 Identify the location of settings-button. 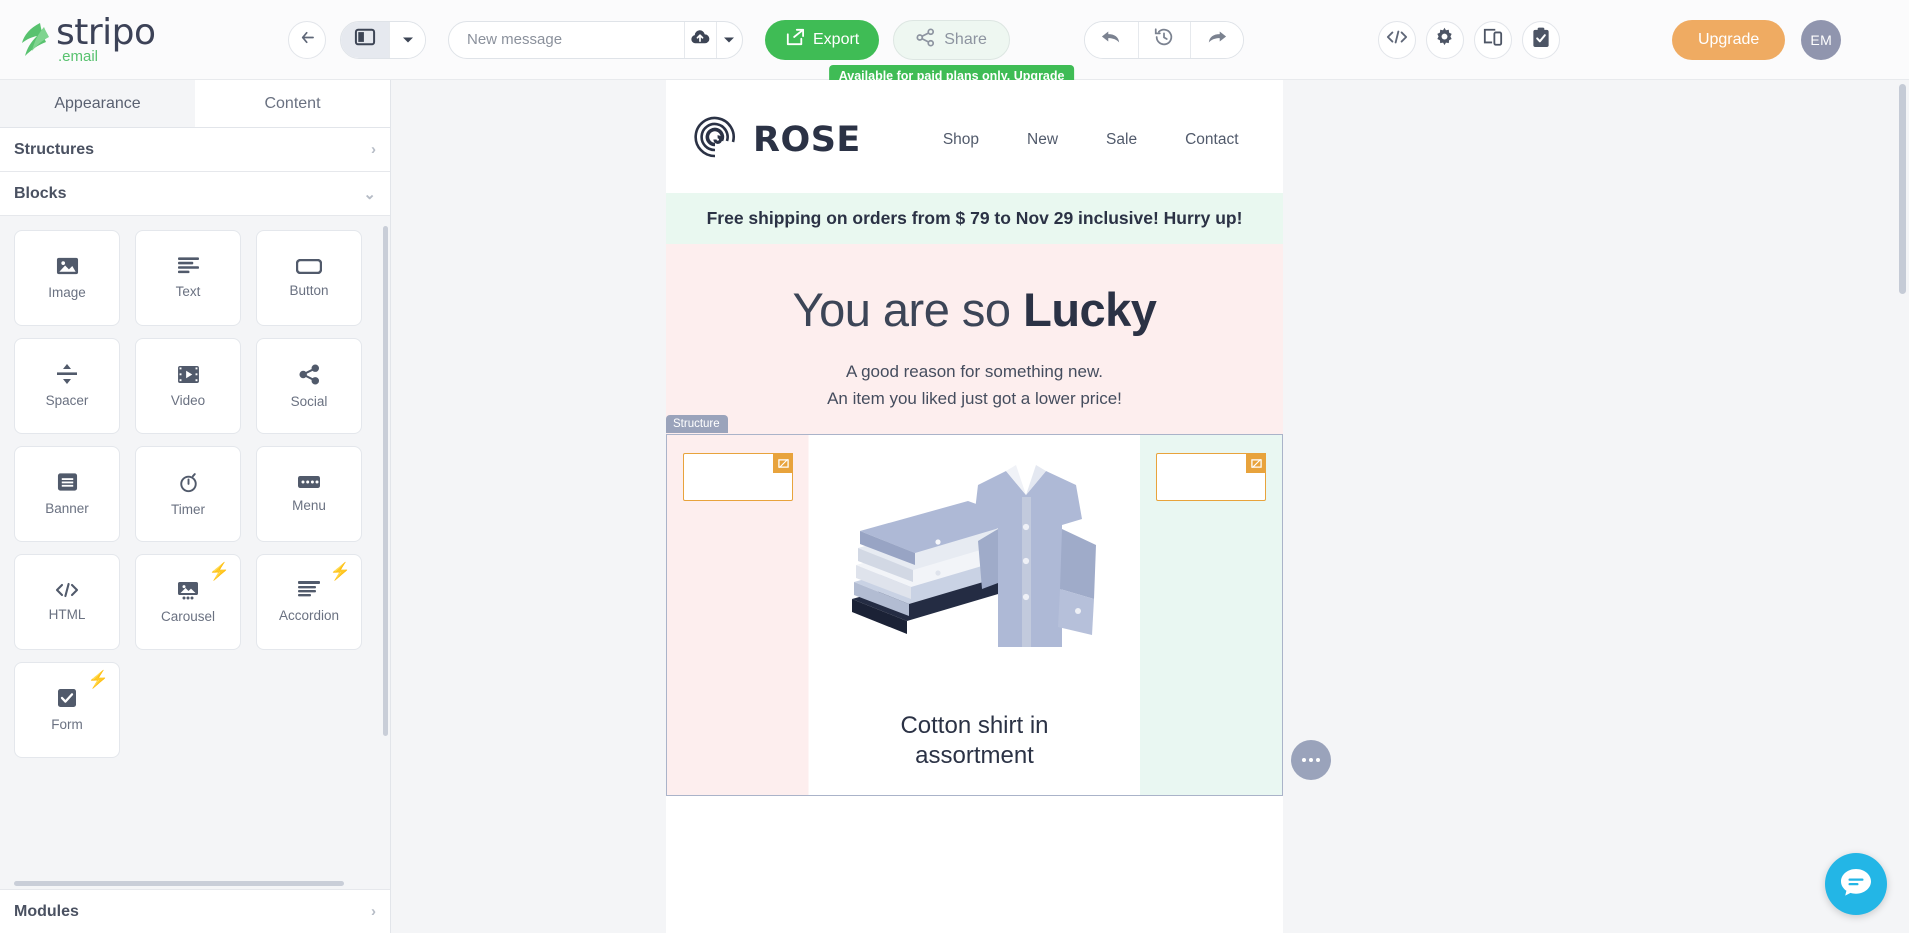
(1444, 39).